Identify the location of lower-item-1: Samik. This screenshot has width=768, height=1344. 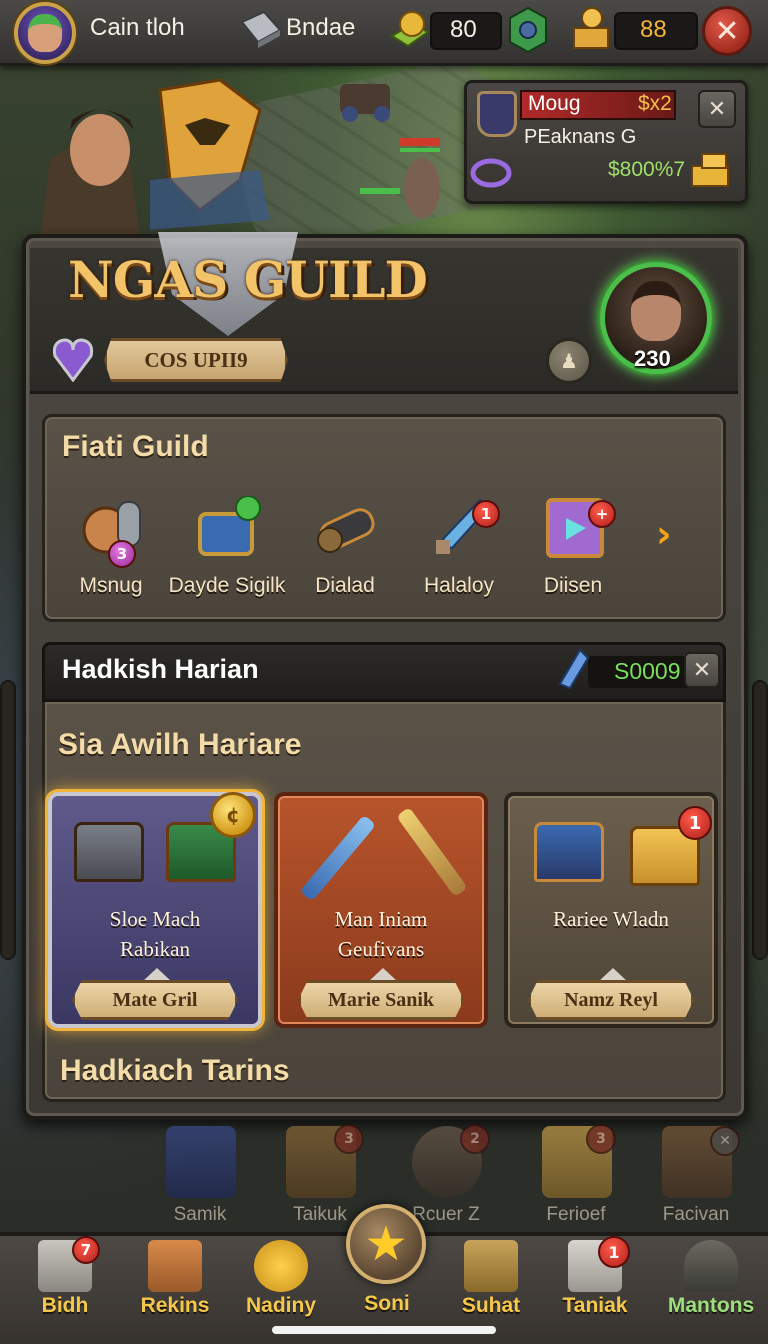
(200, 1177).